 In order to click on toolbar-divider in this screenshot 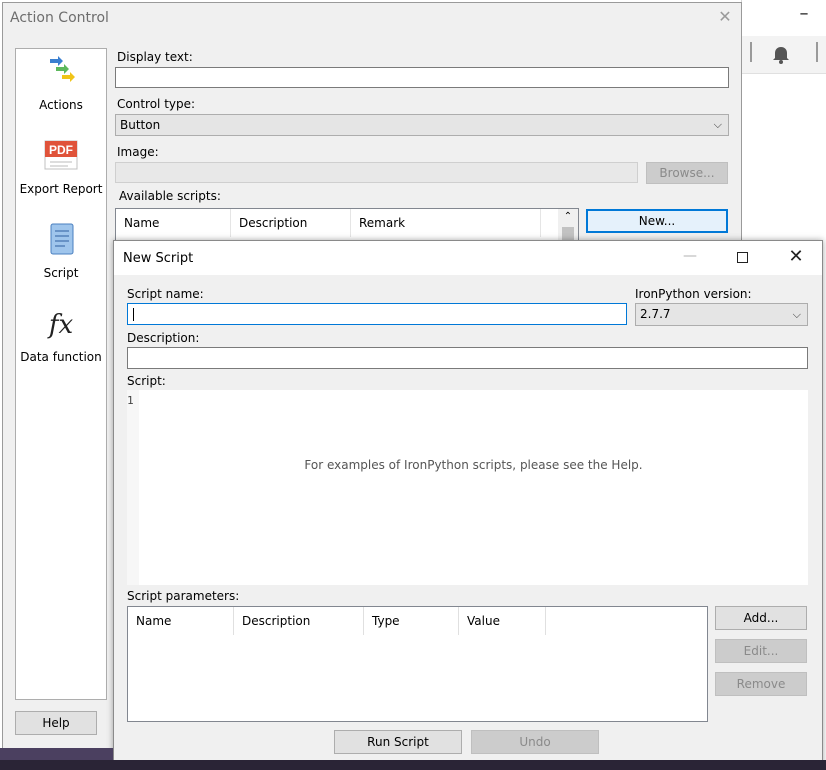, I will do `click(751, 52)`.